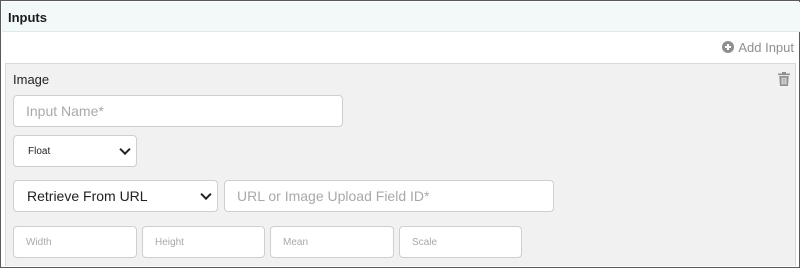 The image size is (800, 268). What do you see at coordinates (27, 17) in the screenshot?
I see `section-title: Inputs` at bounding box center [27, 17].